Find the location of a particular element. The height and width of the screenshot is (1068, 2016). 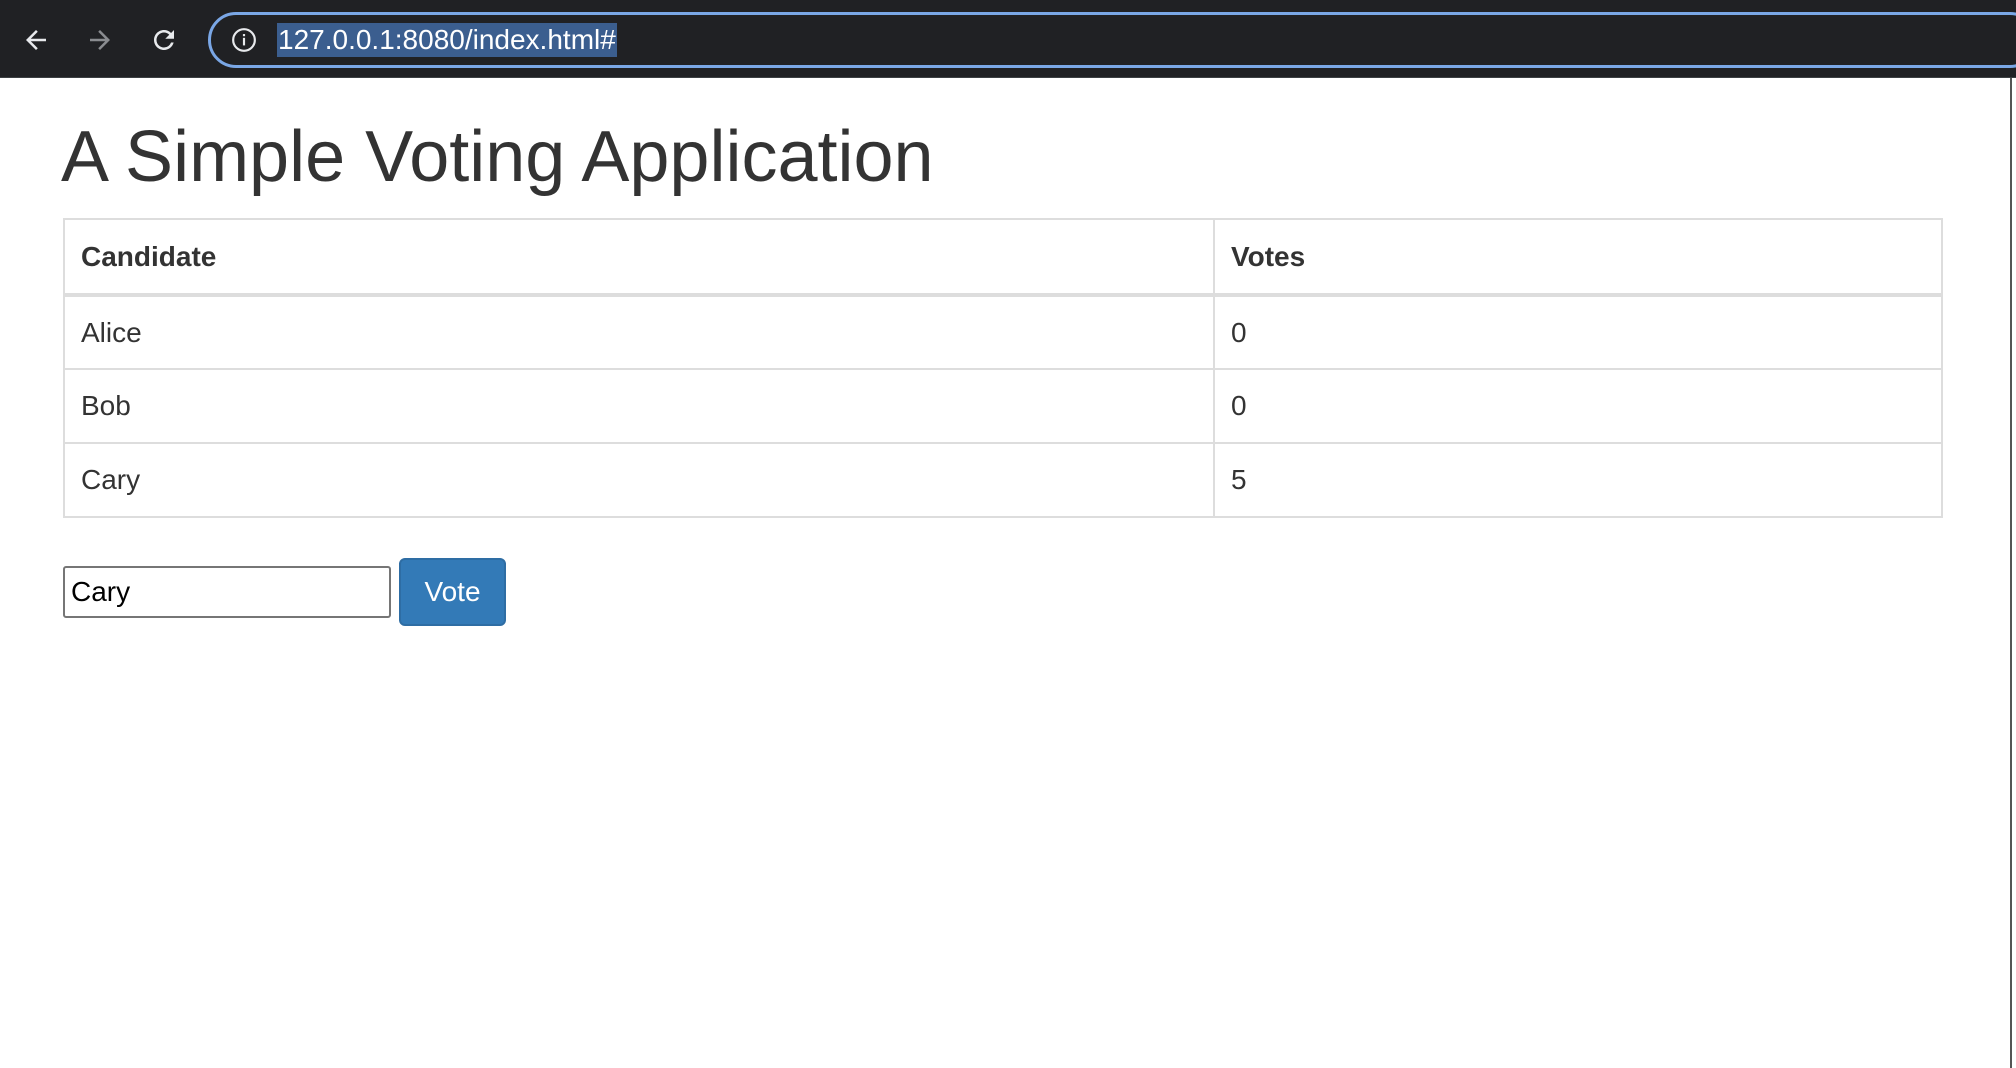

reload-icon is located at coordinates (164, 40).